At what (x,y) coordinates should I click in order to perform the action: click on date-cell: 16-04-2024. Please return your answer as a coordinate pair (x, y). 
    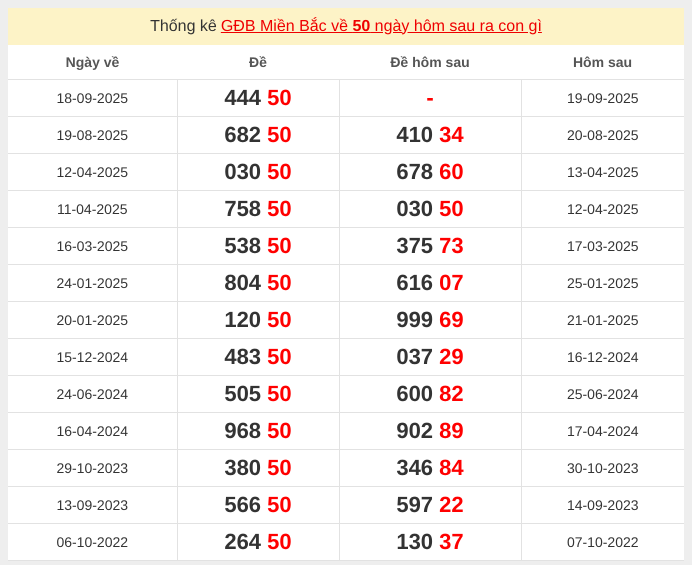
    Looking at the image, I should click on (92, 431).